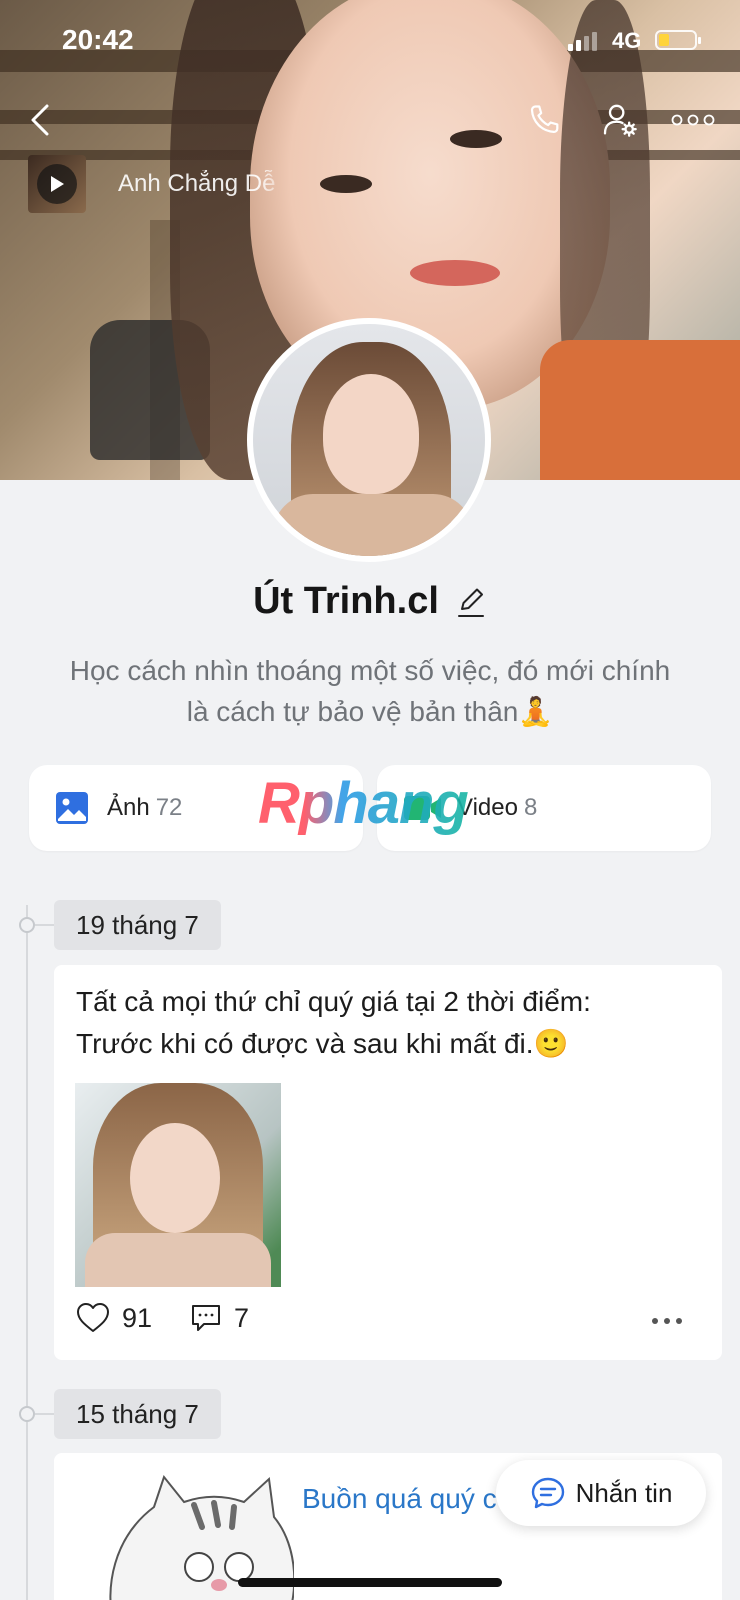  Describe the element at coordinates (98, 39) in the screenshot. I see `status-time: 20:42` at that location.